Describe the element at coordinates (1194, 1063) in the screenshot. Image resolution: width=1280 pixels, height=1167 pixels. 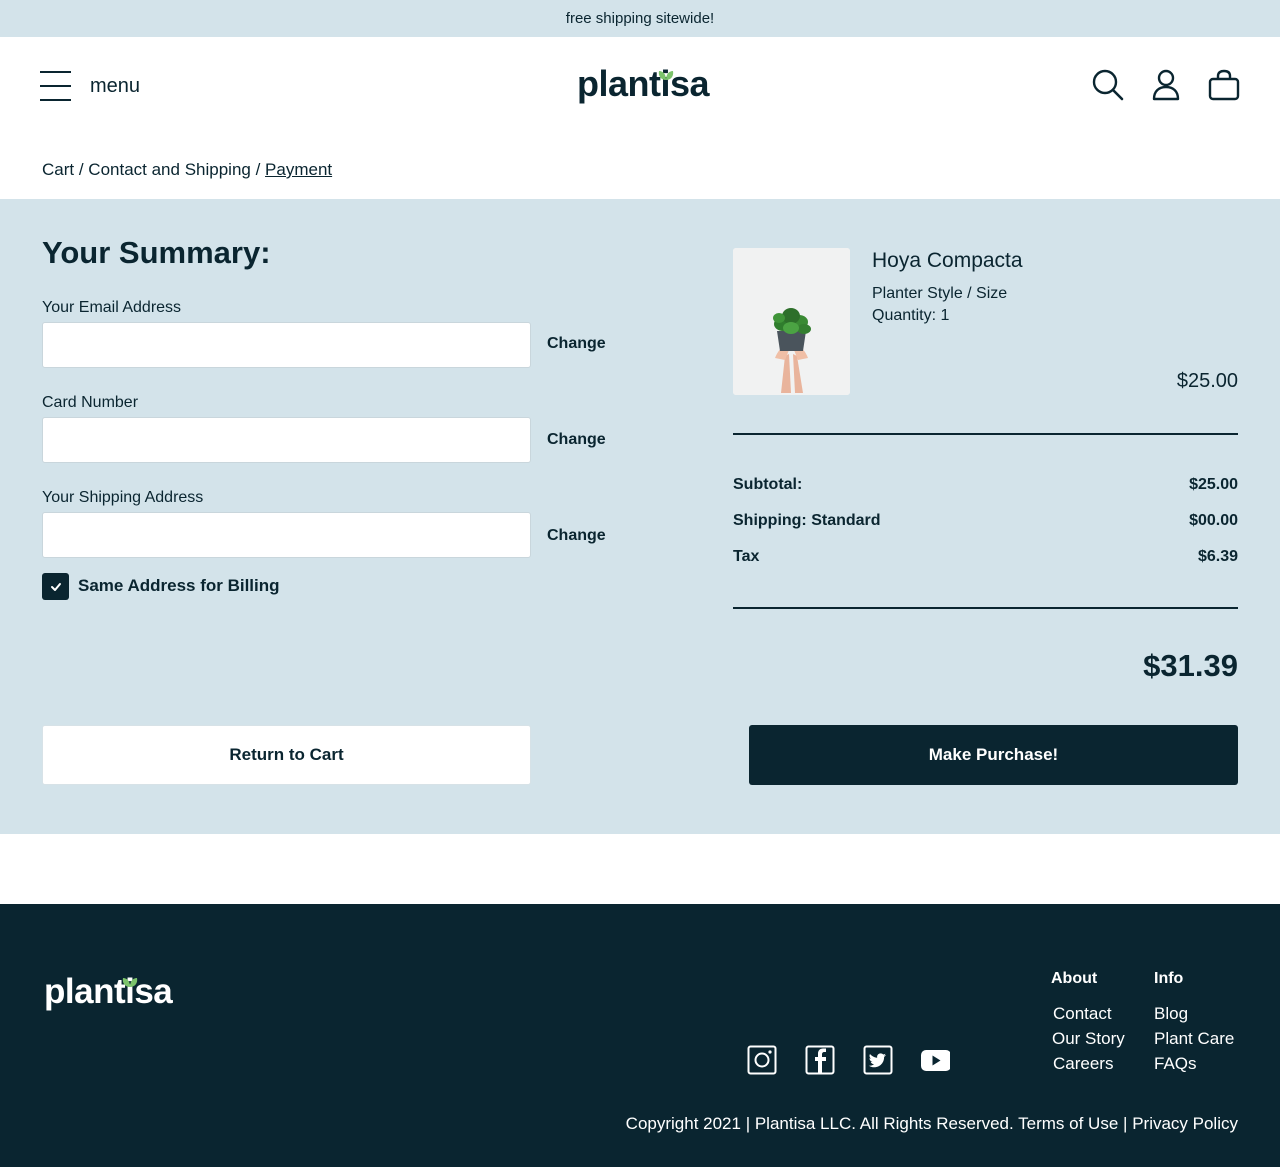
I see `footer-link-faqs: FAQs` at that location.